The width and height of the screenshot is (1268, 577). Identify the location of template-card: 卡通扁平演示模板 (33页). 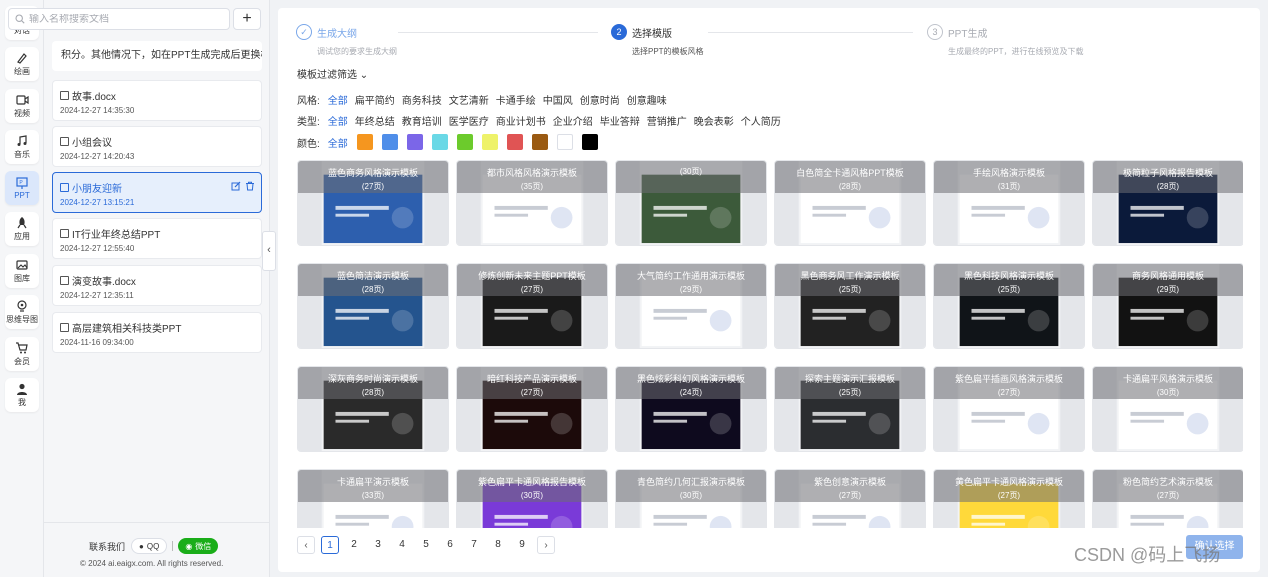
(373, 498).